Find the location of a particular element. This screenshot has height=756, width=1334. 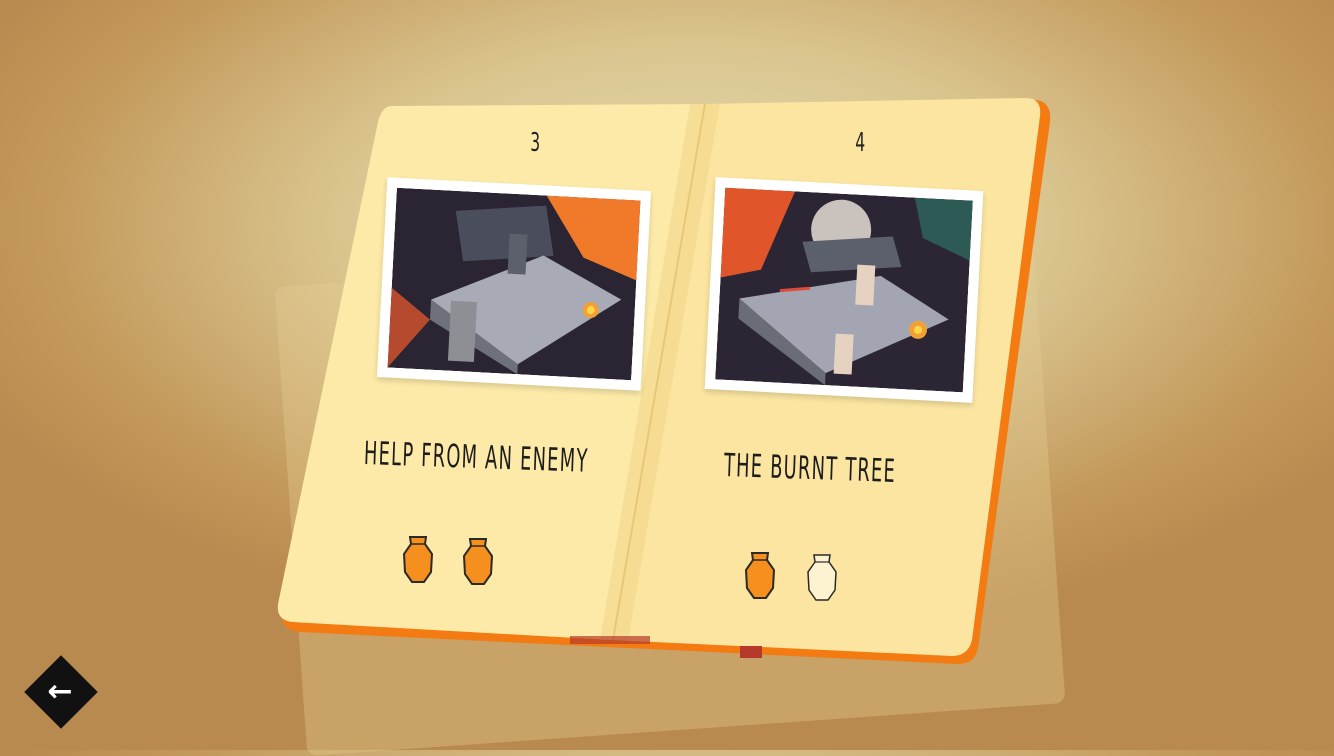

level-3-thumbnail is located at coordinates (514, 284).